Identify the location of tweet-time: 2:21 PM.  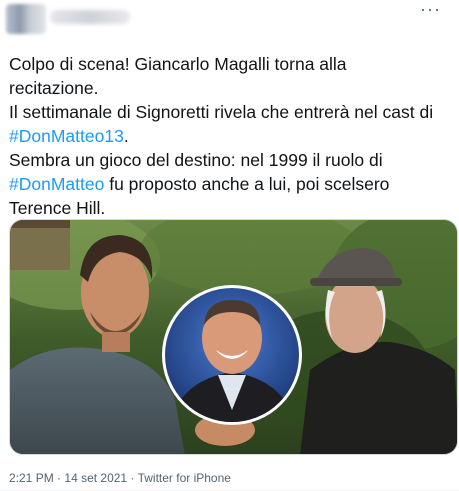
(31, 478).